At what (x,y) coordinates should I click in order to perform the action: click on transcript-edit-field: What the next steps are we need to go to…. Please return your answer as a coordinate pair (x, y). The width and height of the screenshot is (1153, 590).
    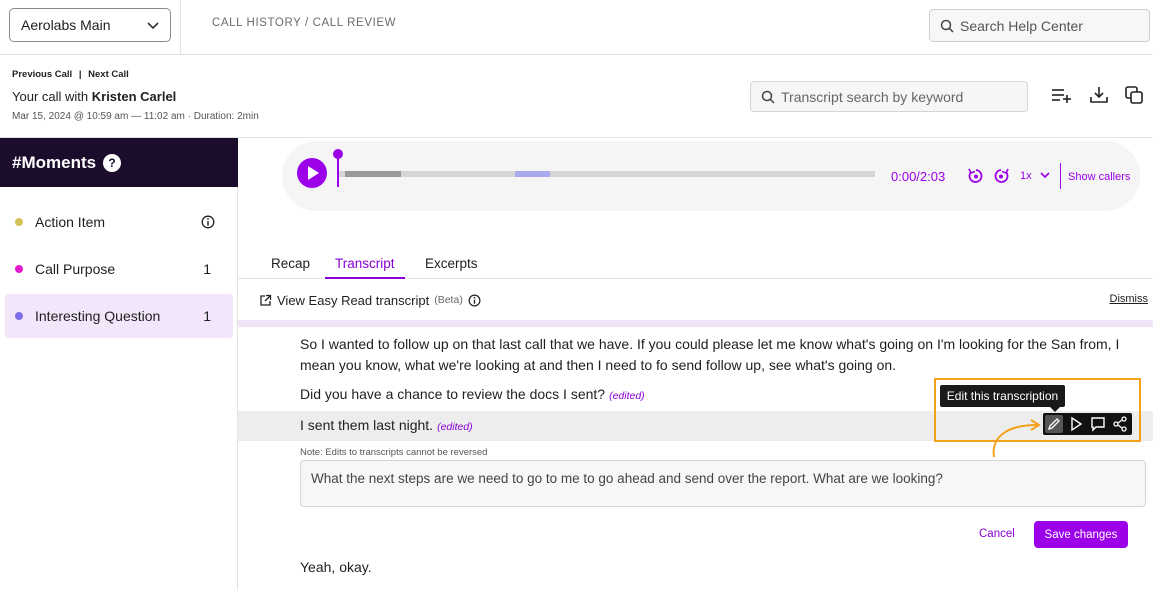
    Looking at the image, I should click on (723, 483).